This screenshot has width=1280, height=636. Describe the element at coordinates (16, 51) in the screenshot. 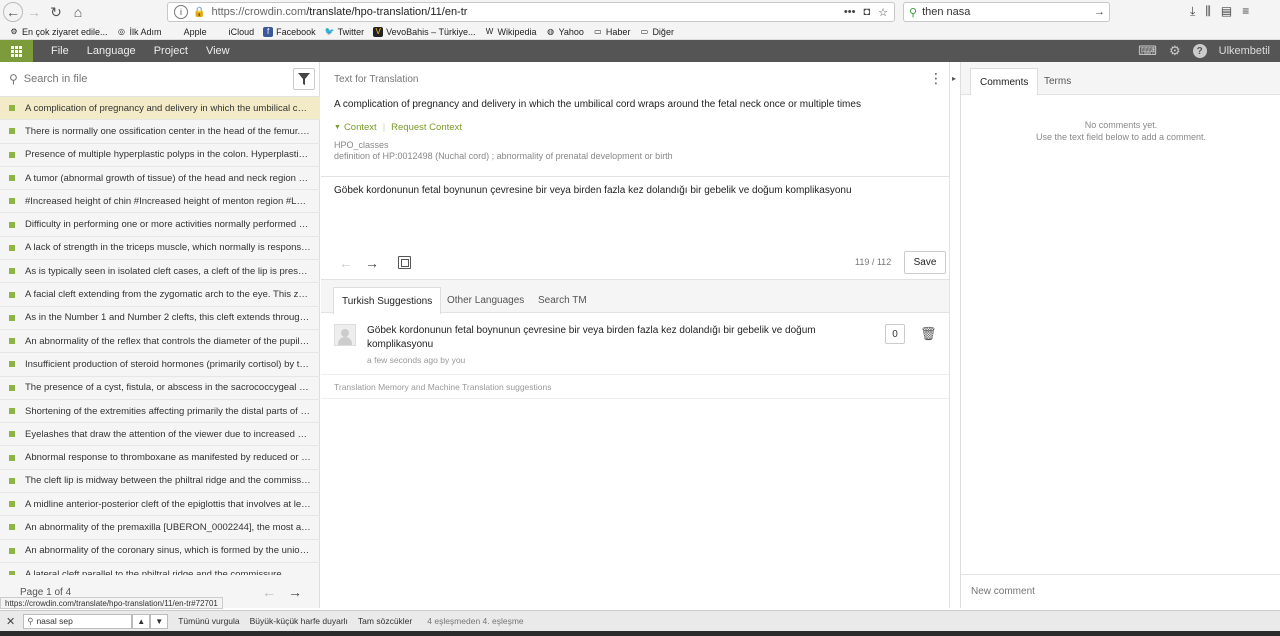

I see `apps-grid-button` at that location.